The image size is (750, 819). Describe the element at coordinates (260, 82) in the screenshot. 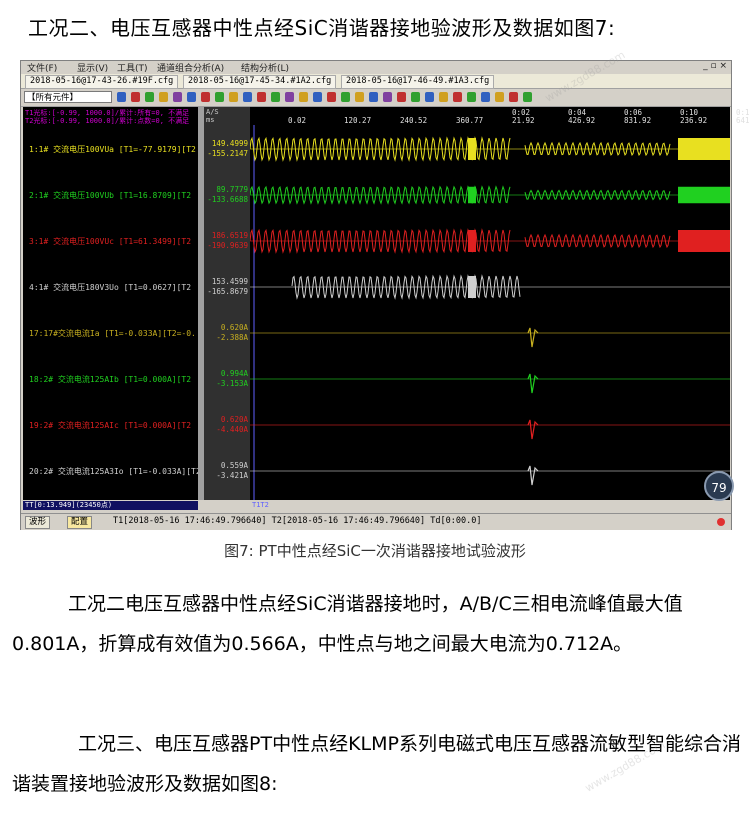

I see `file-tab: 2018-05-16@17-45-34.#1A2.cfg` at that location.